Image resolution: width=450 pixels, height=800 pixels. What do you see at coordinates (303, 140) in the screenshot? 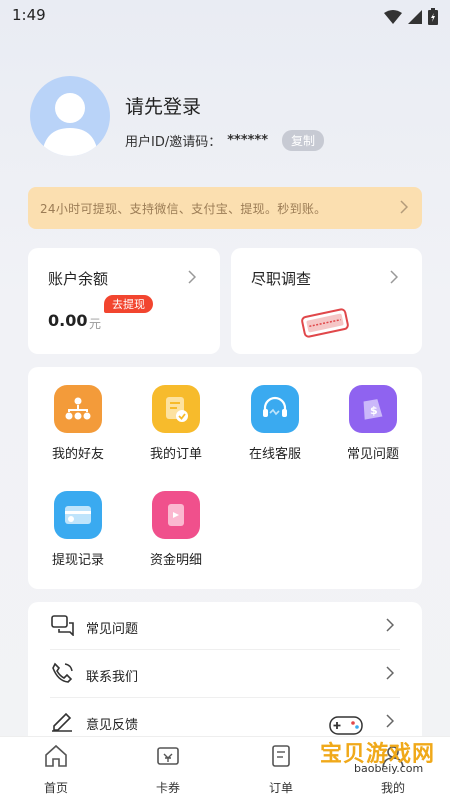
I see `copy-button: 复制` at bounding box center [303, 140].